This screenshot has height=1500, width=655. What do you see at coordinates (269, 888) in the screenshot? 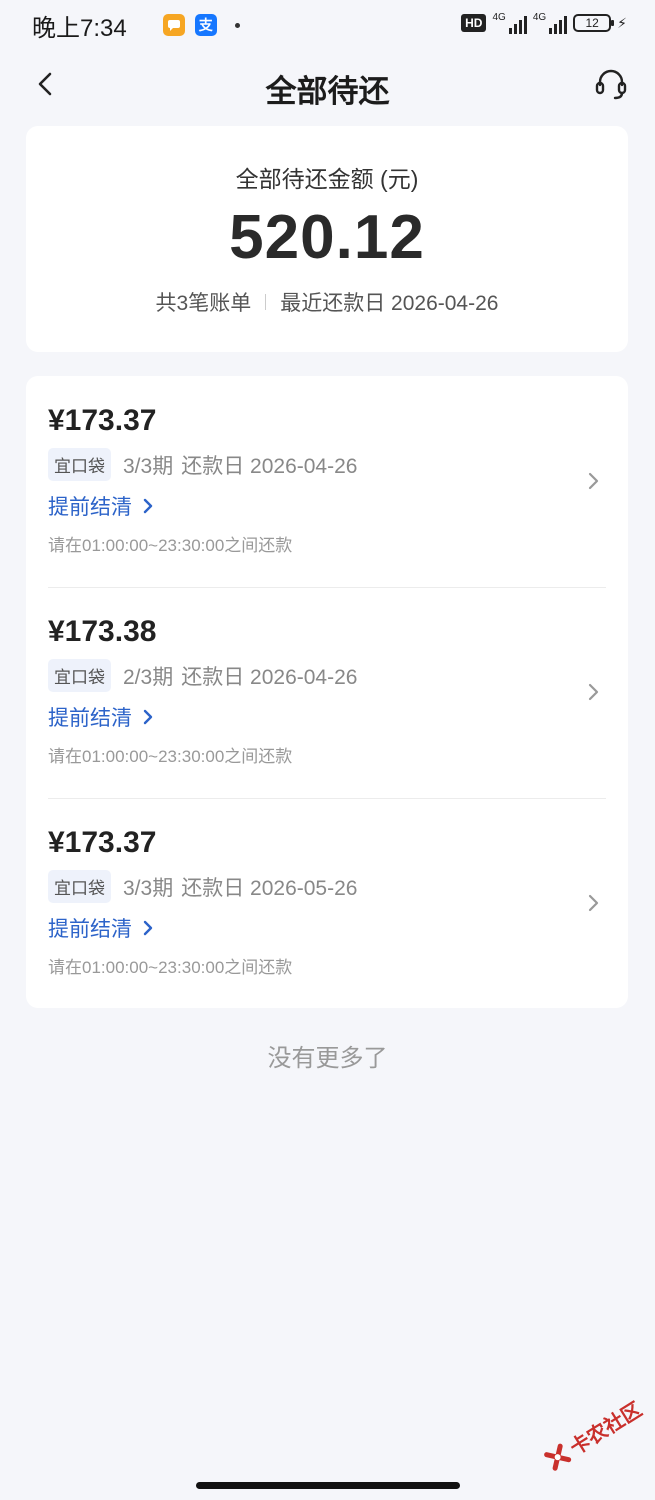
I see `bill-due-date: 还款日 2026-05-26` at bounding box center [269, 888].